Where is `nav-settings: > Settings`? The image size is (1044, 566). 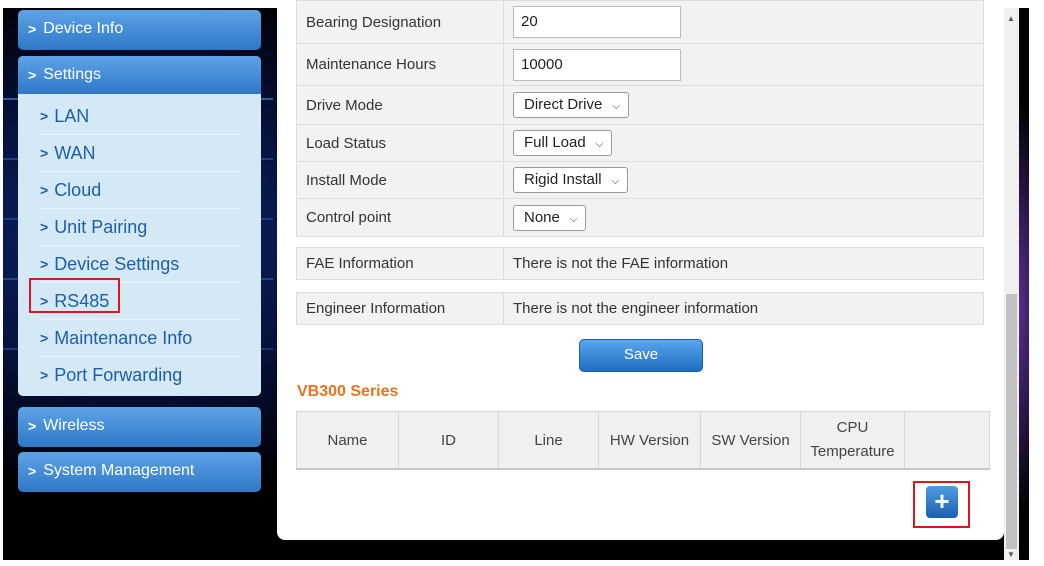
nav-settings: > Settings is located at coordinates (139, 75).